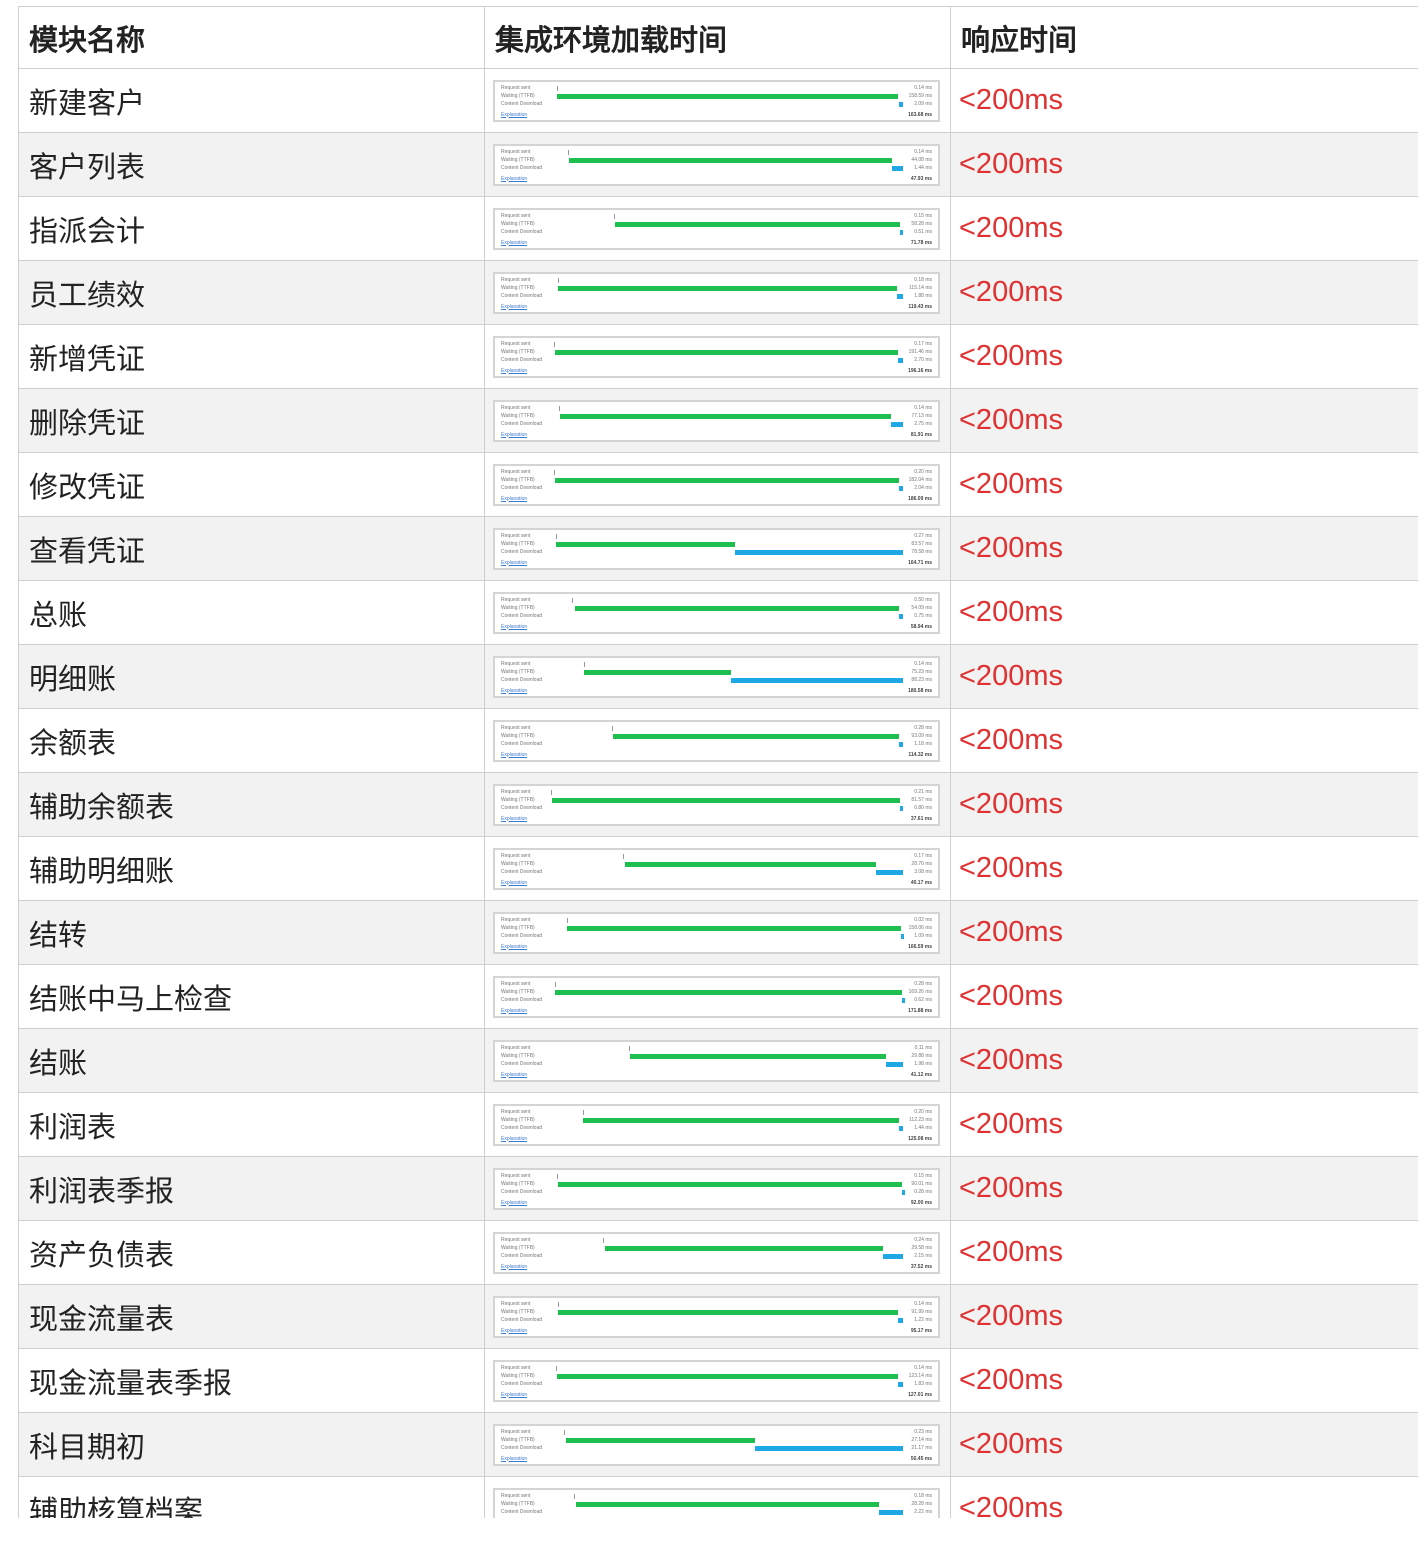 Image resolution: width=1425 pixels, height=1560 pixels. I want to click on timing-value-download: 1.09 ms, so click(923, 935).